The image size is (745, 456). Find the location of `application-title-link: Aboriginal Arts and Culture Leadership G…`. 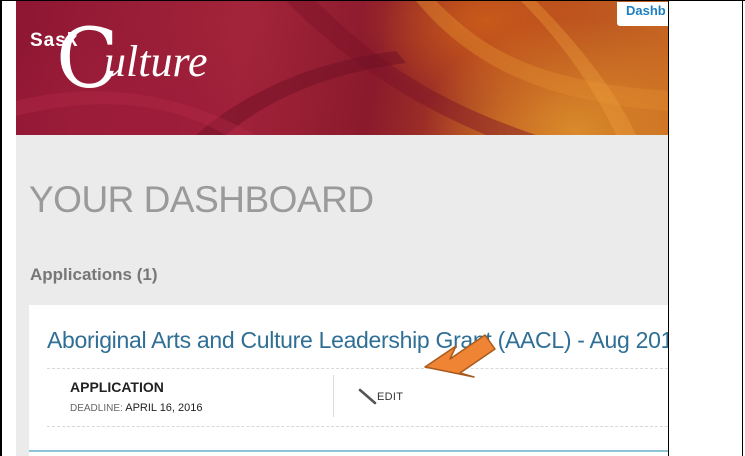

application-title-link: Aboriginal Arts and Culture Leadership G… is located at coordinates (357, 340).